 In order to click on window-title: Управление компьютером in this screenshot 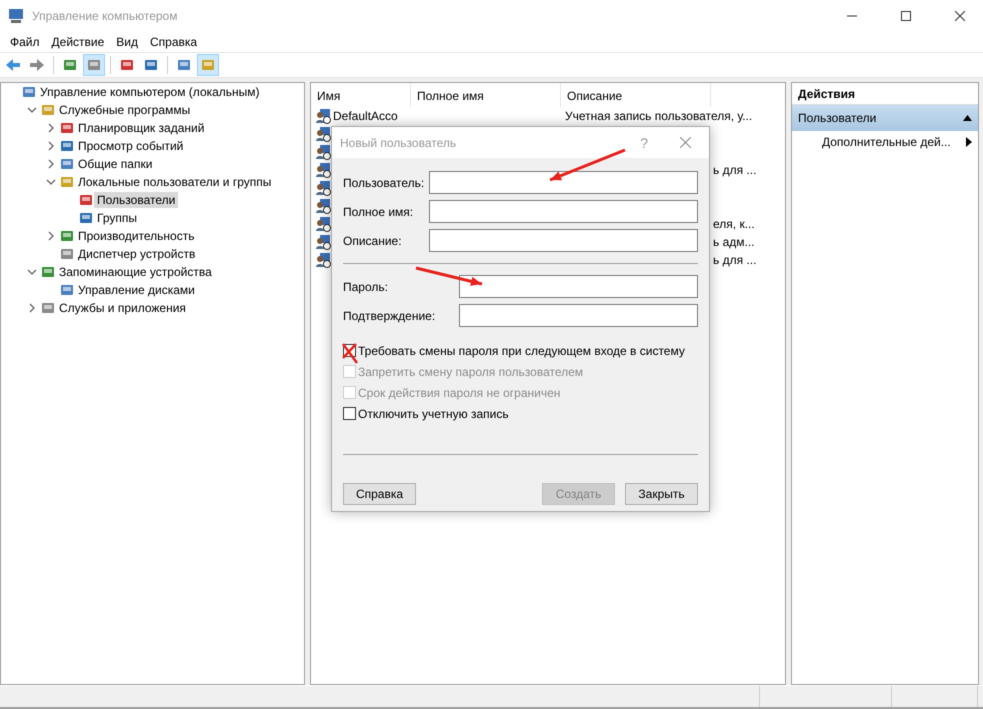, I will do `click(105, 16)`.